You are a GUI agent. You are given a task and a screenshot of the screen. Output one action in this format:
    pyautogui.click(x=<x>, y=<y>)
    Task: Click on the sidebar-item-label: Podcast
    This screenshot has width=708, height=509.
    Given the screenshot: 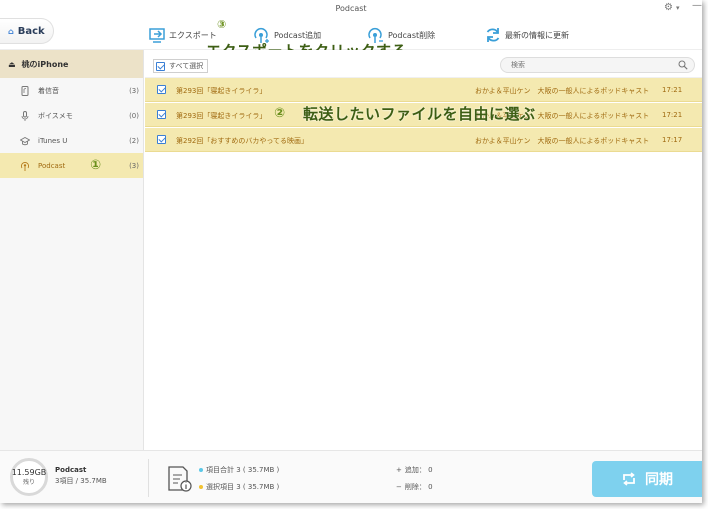 What is the action you would take?
    pyautogui.click(x=52, y=165)
    